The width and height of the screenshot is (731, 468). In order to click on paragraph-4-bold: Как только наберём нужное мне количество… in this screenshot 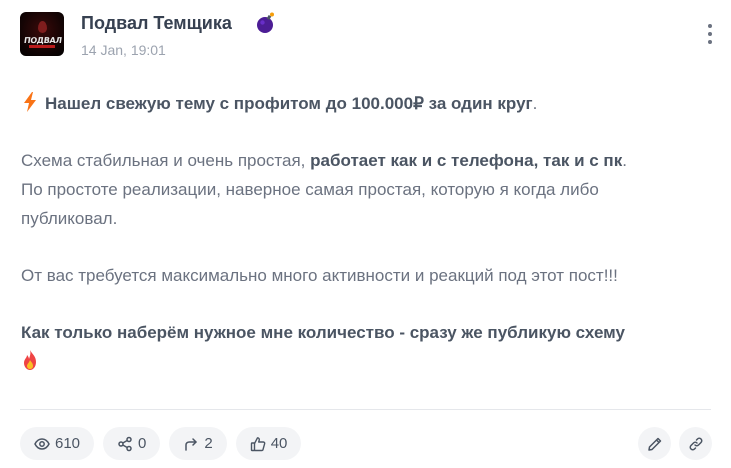, I will do `click(323, 332)`.